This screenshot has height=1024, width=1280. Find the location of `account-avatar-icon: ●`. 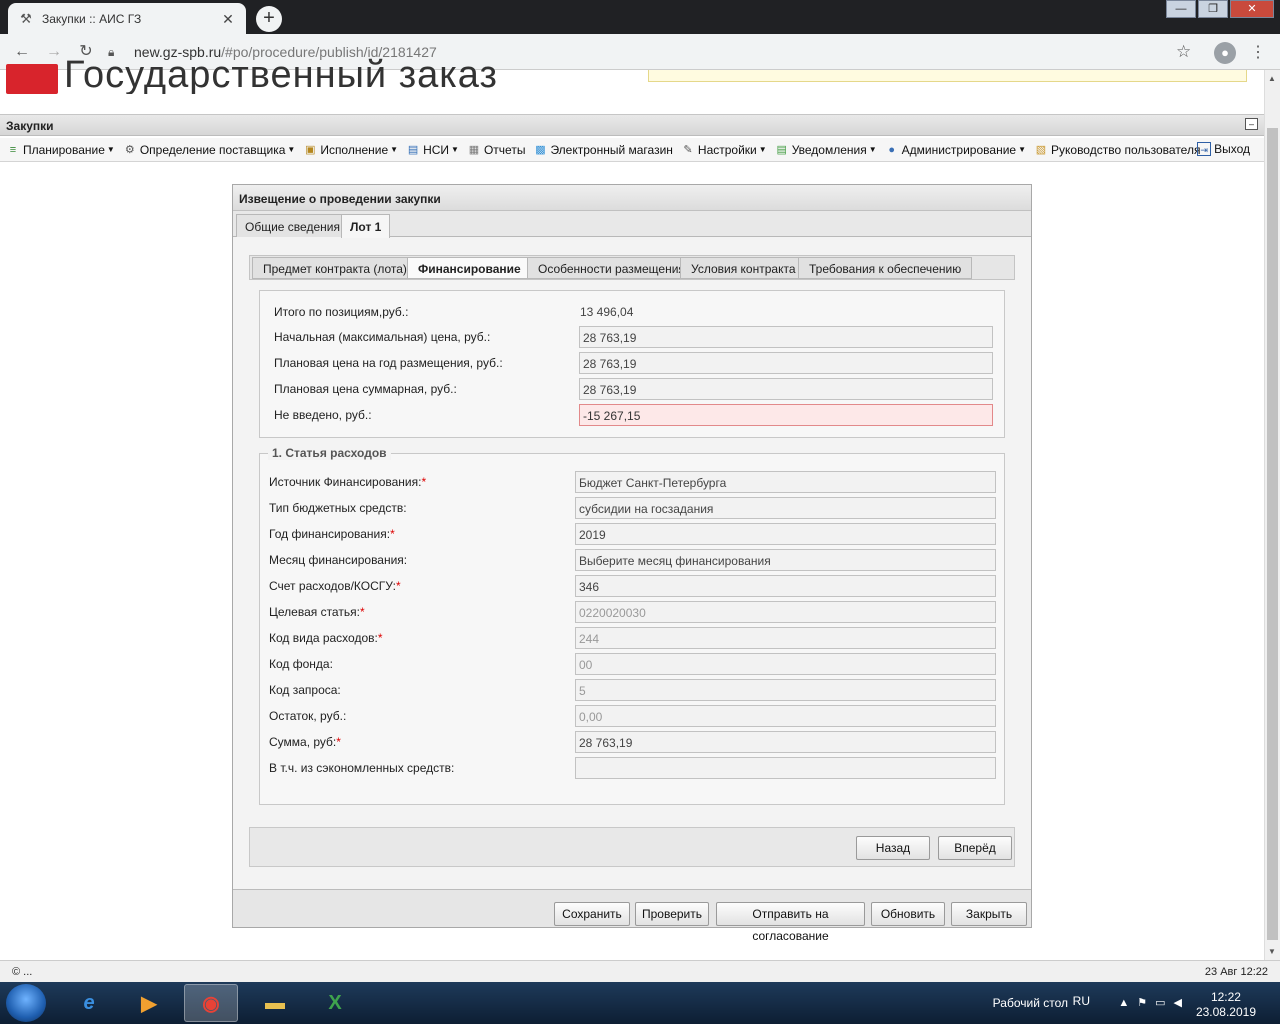

account-avatar-icon: ● is located at coordinates (1225, 53).